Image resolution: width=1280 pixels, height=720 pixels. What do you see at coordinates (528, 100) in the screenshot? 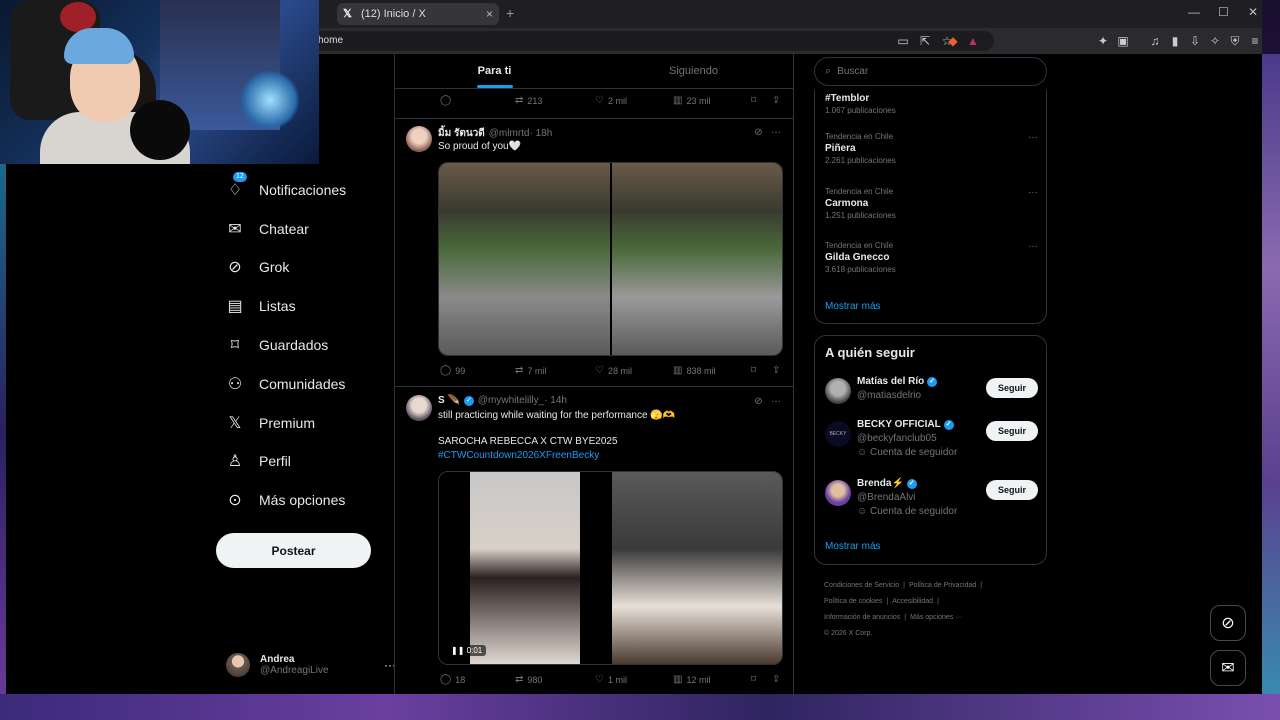
I see `retweet-button: ⇄ 213` at bounding box center [528, 100].